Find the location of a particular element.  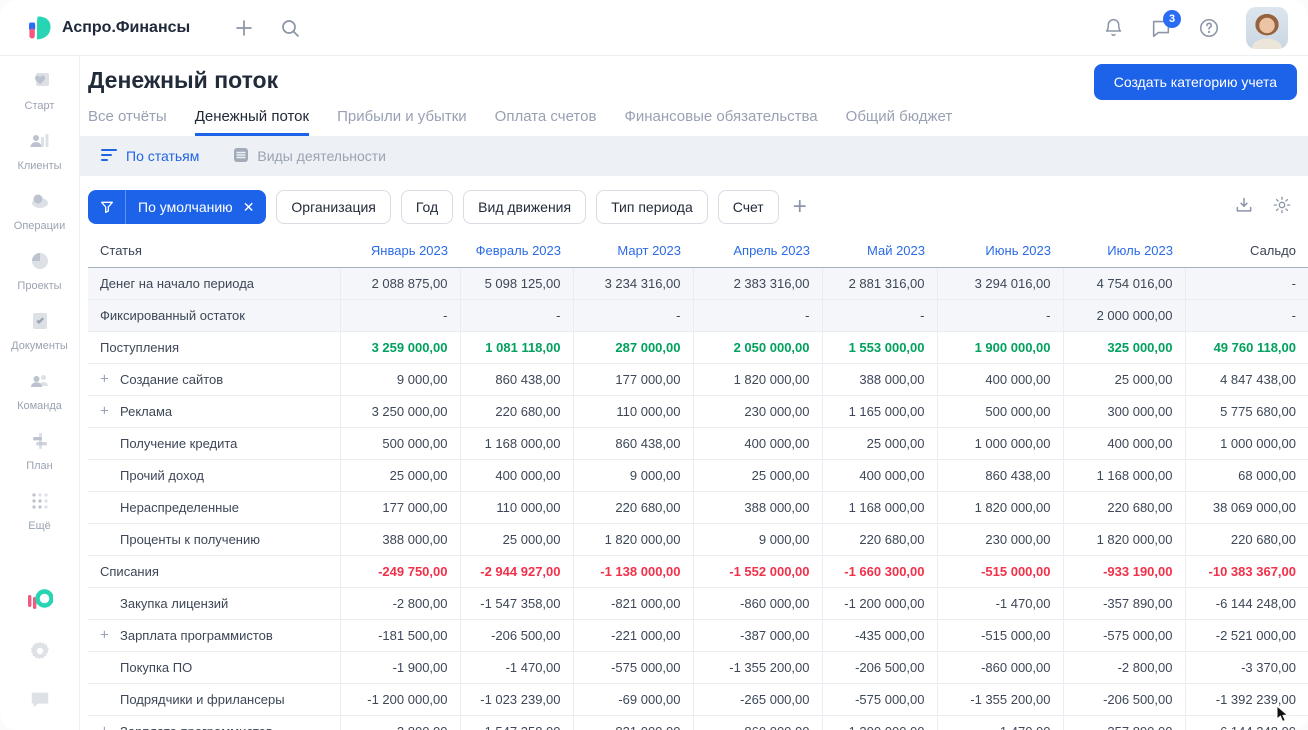

value-cell: - is located at coordinates (1246, 283).